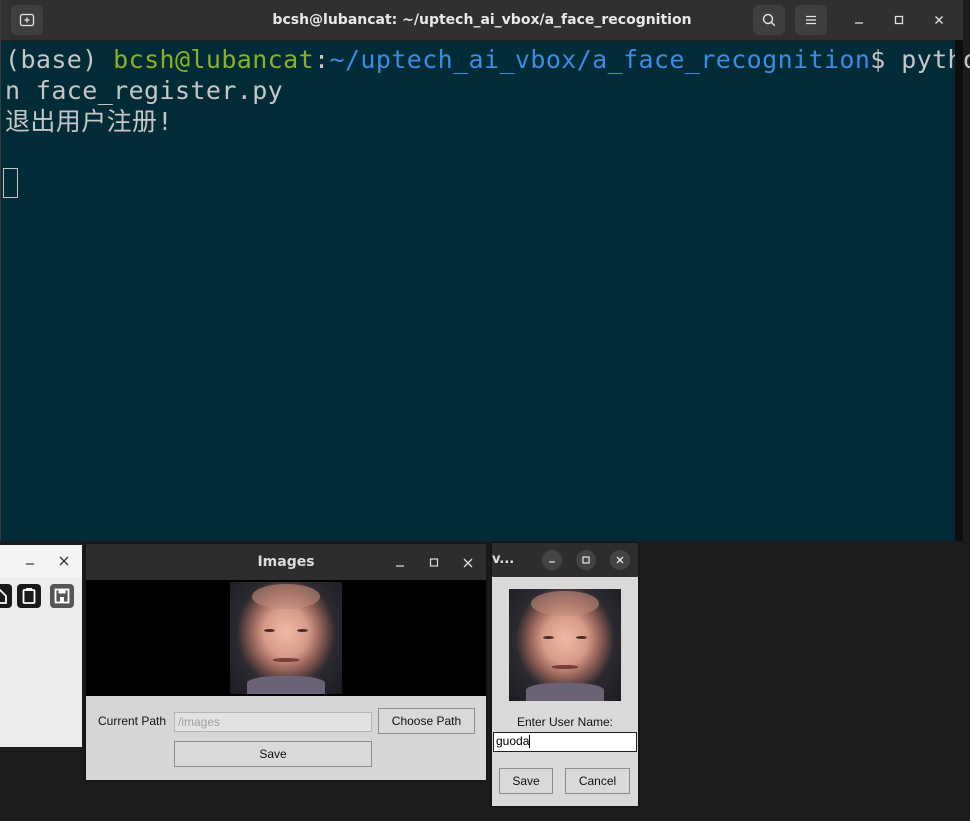  I want to click on left-window-titlebar, so click(41, 561).